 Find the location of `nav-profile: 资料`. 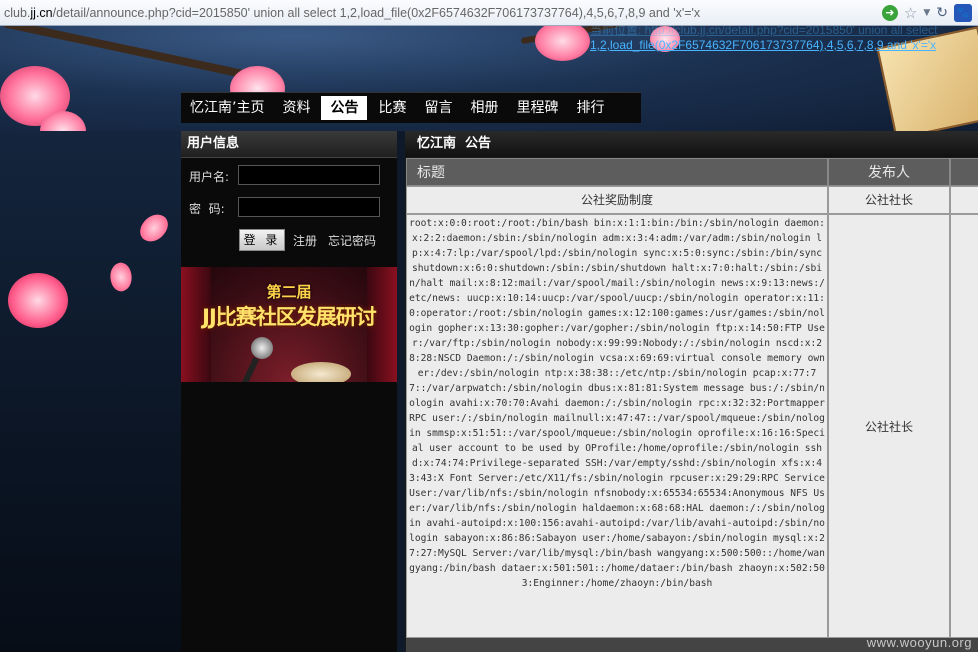

nav-profile: 资料 is located at coordinates (296, 108).